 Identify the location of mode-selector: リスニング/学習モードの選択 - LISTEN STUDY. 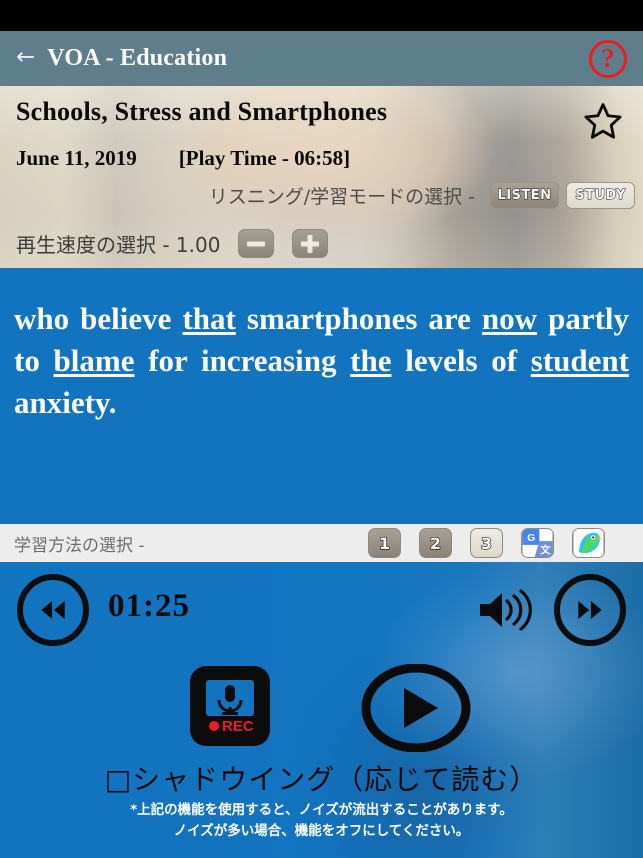
(422, 195).